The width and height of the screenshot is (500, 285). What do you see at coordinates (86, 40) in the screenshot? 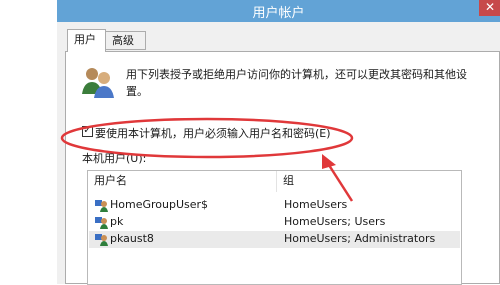
I see `tab-users: 用户` at bounding box center [86, 40].